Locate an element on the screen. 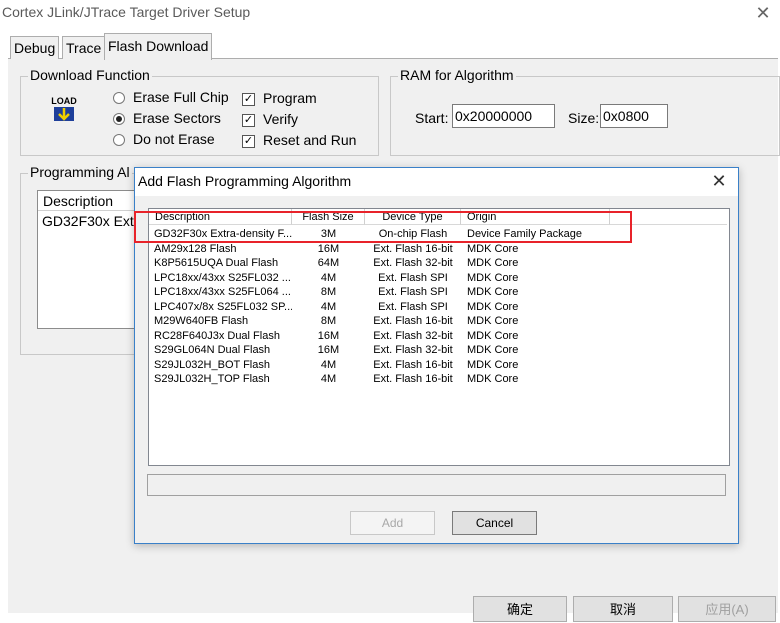 This screenshot has width=780, height=623. cancel-button-main: 取消 is located at coordinates (623, 609).